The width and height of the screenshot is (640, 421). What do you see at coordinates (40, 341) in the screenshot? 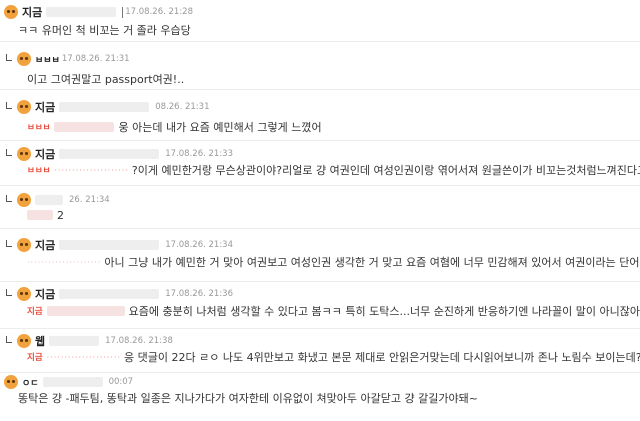
I see `comment-author: 웹` at bounding box center [40, 341].